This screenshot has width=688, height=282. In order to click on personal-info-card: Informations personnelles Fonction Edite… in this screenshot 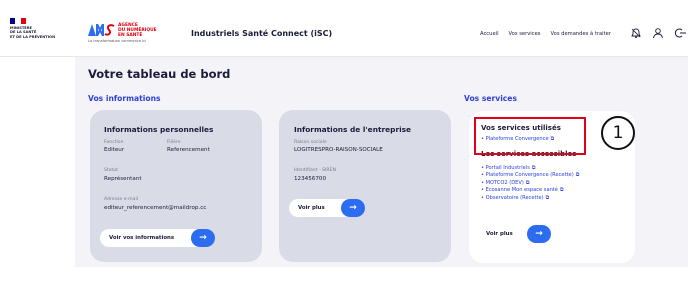, I will do `click(176, 186)`.